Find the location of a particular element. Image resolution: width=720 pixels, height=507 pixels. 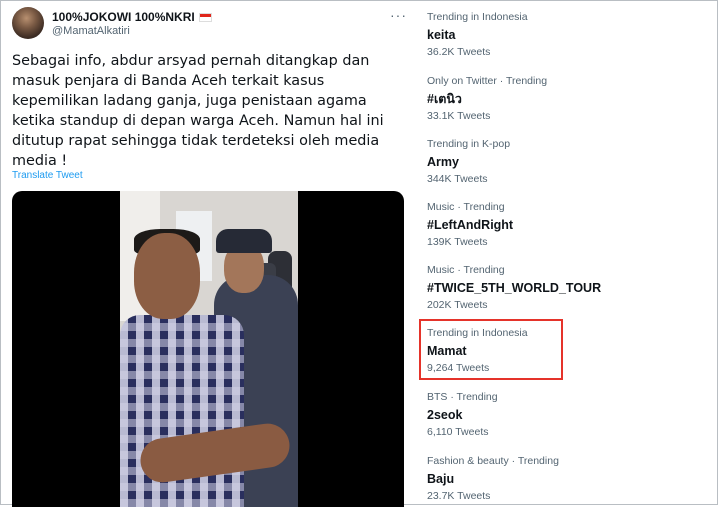

trend-name: Army is located at coordinates (443, 162).